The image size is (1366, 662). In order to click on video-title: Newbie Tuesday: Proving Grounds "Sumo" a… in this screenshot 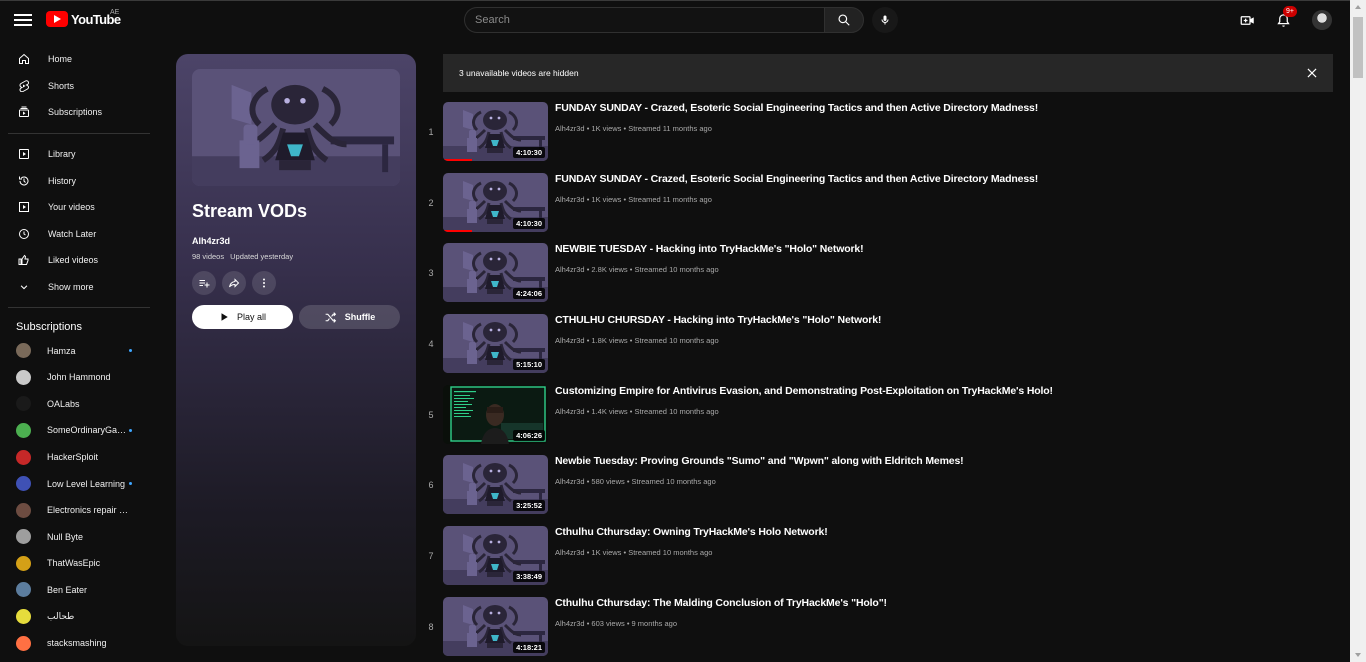, I will do `click(759, 461)`.